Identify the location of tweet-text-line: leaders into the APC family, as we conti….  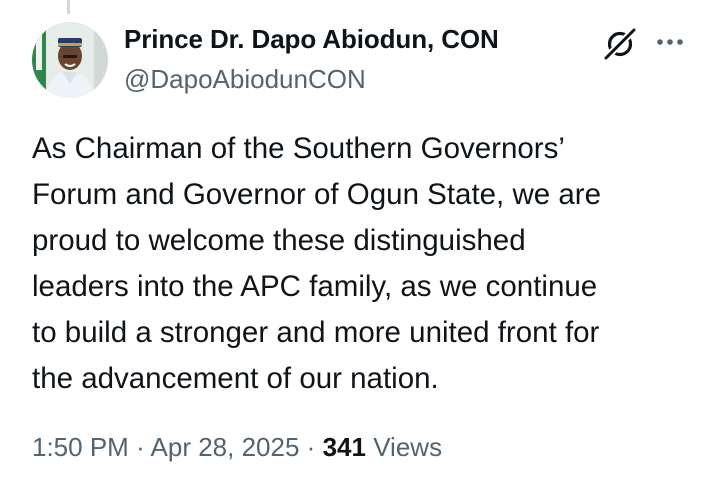
(315, 286).